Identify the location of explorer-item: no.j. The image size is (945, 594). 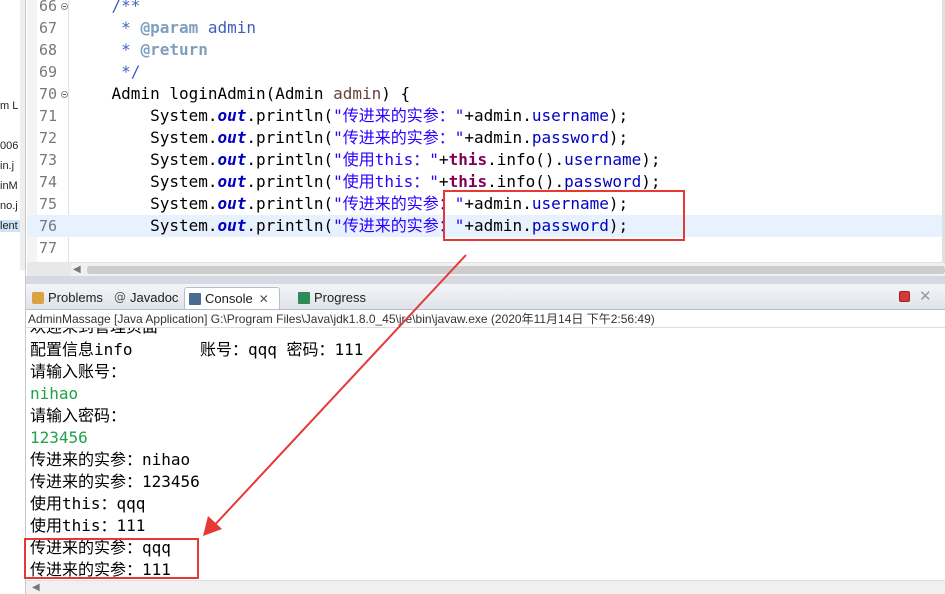
(9, 206).